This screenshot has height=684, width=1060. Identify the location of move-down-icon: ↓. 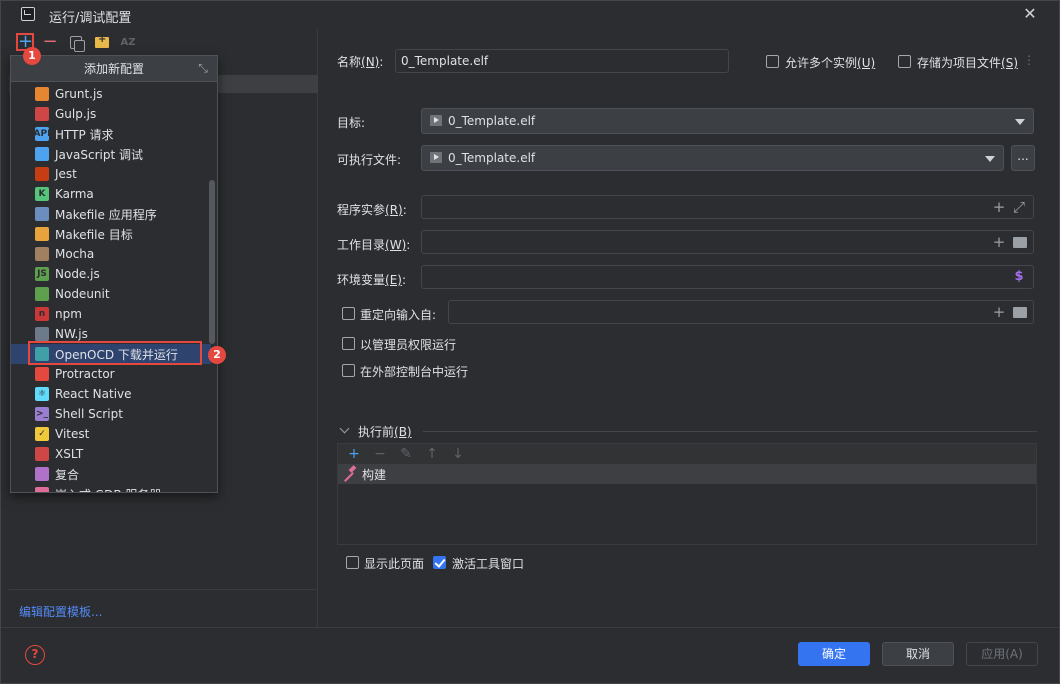
(458, 454).